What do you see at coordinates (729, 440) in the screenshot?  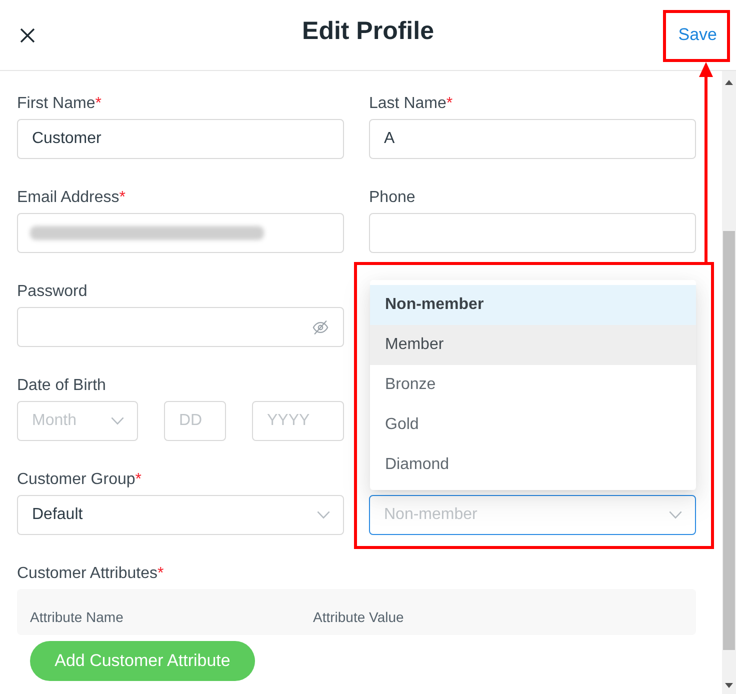 I see `scrollbar-thumb` at bounding box center [729, 440].